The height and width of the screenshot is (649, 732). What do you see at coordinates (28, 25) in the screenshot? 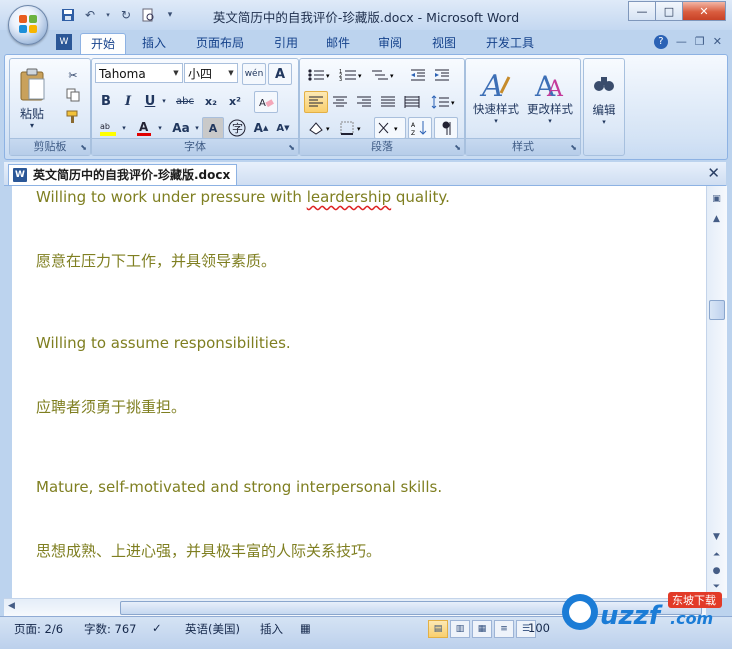
I see `office-button` at bounding box center [28, 25].